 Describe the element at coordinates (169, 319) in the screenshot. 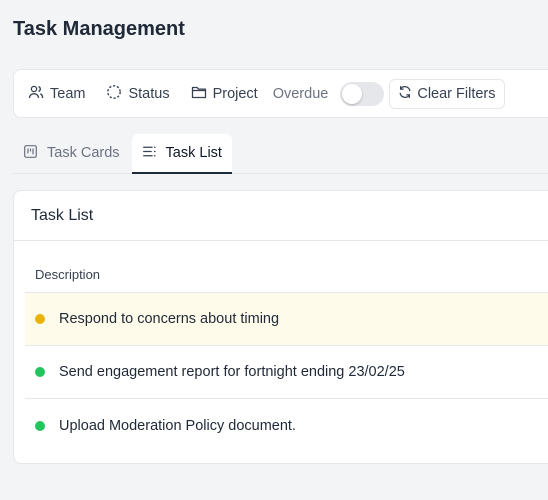

I see `task-description: Respond to concerns about timing` at that location.